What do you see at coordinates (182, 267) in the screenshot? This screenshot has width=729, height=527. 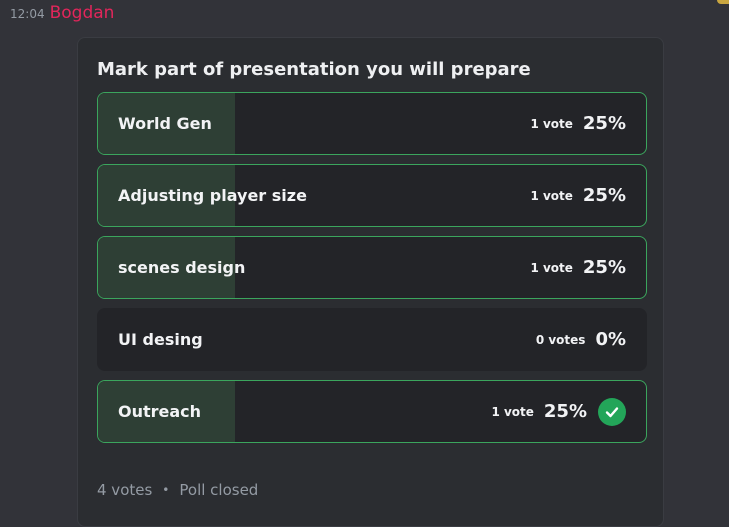 I see `answer-label: scenes design` at bounding box center [182, 267].